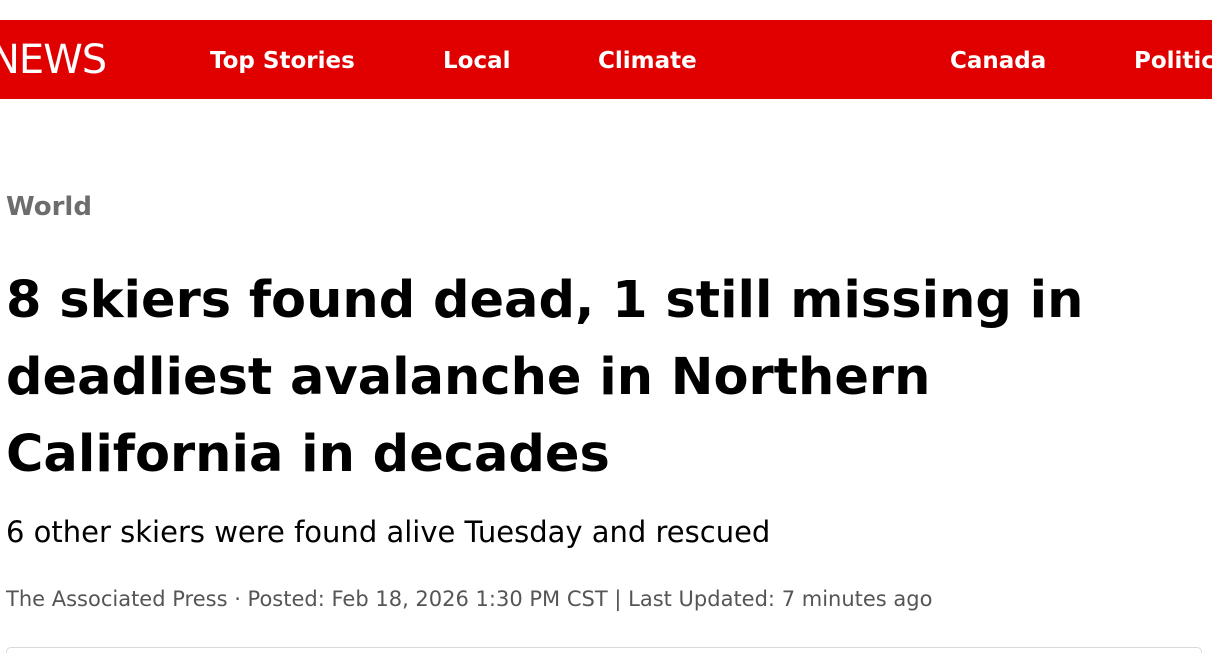  Describe the element at coordinates (286, 599) in the screenshot. I see `posted-label: Posted:` at that location.